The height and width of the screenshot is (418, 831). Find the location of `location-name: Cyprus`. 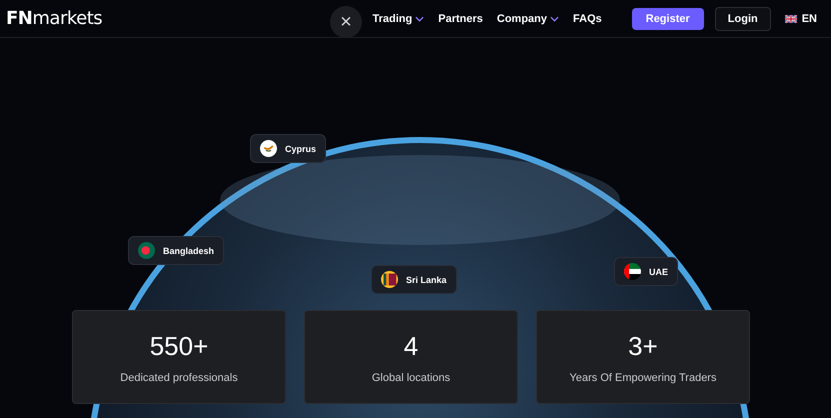

location-name: Cyprus is located at coordinates (300, 149).